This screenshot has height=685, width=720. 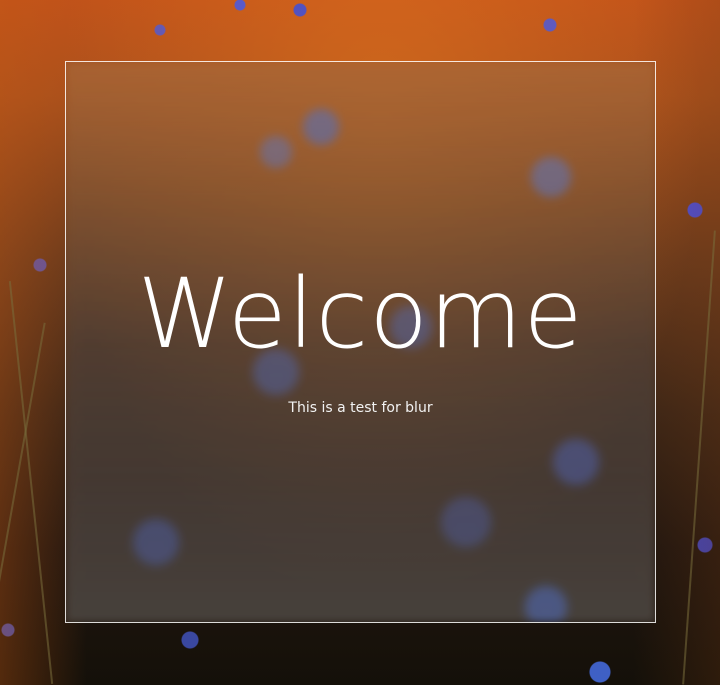 What do you see at coordinates (360, 314) in the screenshot?
I see `welcome-title: Welcome` at bounding box center [360, 314].